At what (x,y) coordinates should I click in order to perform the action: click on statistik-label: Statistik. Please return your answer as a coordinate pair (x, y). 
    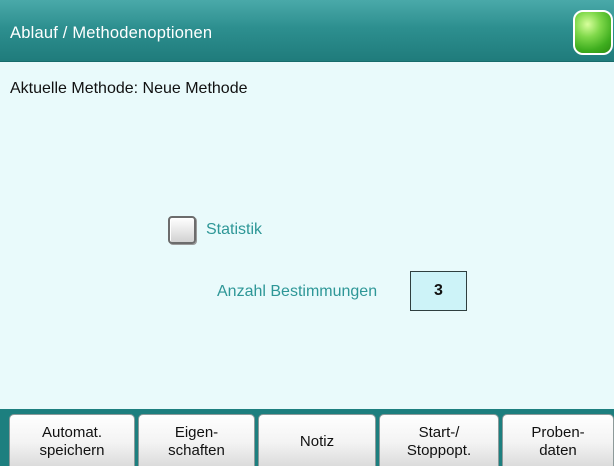
    Looking at the image, I should click on (234, 230).